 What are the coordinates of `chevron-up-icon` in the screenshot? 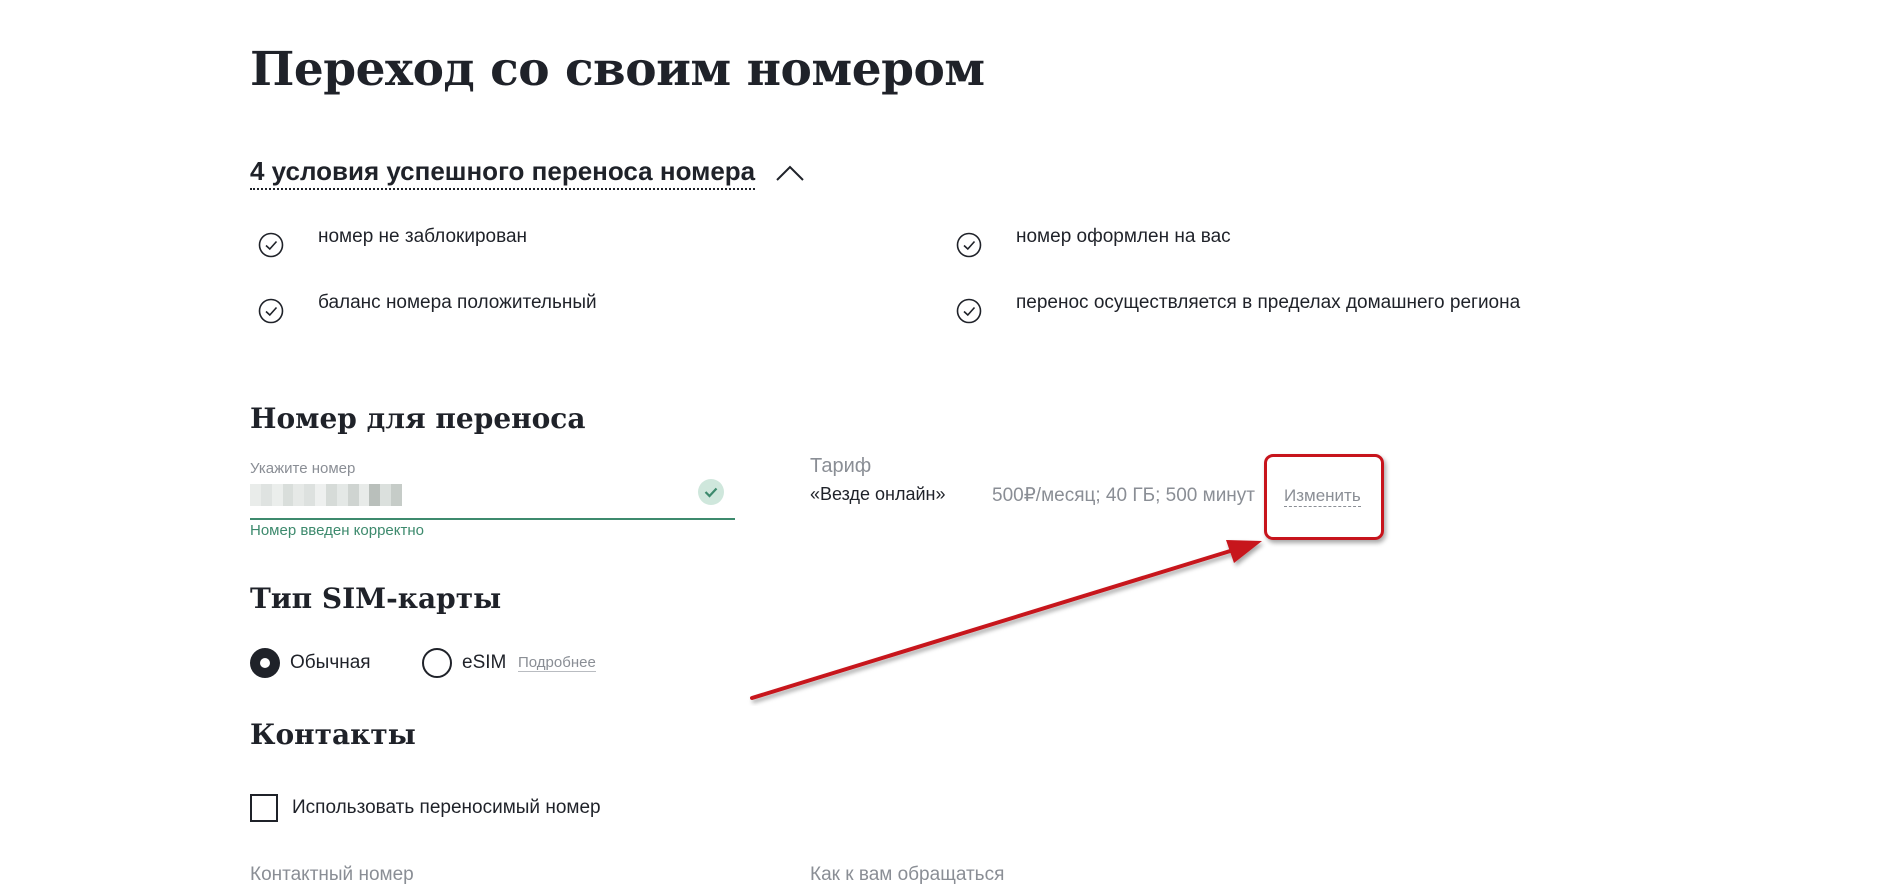 It's located at (790, 173).